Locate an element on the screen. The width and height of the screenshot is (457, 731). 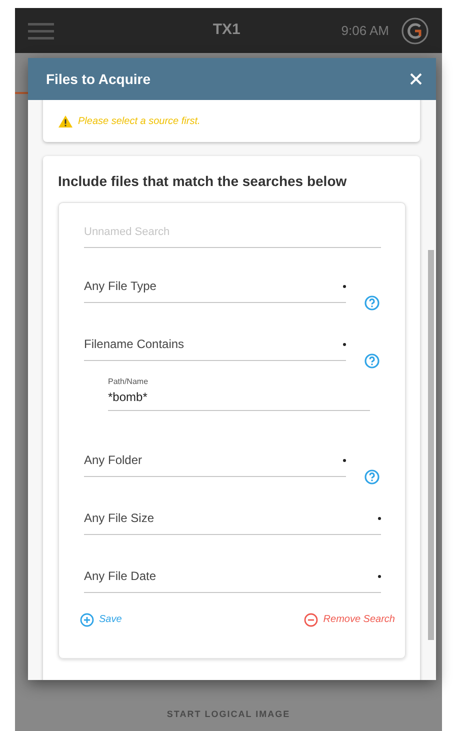
dropdown-field: Any File Date is located at coordinates (232, 580).